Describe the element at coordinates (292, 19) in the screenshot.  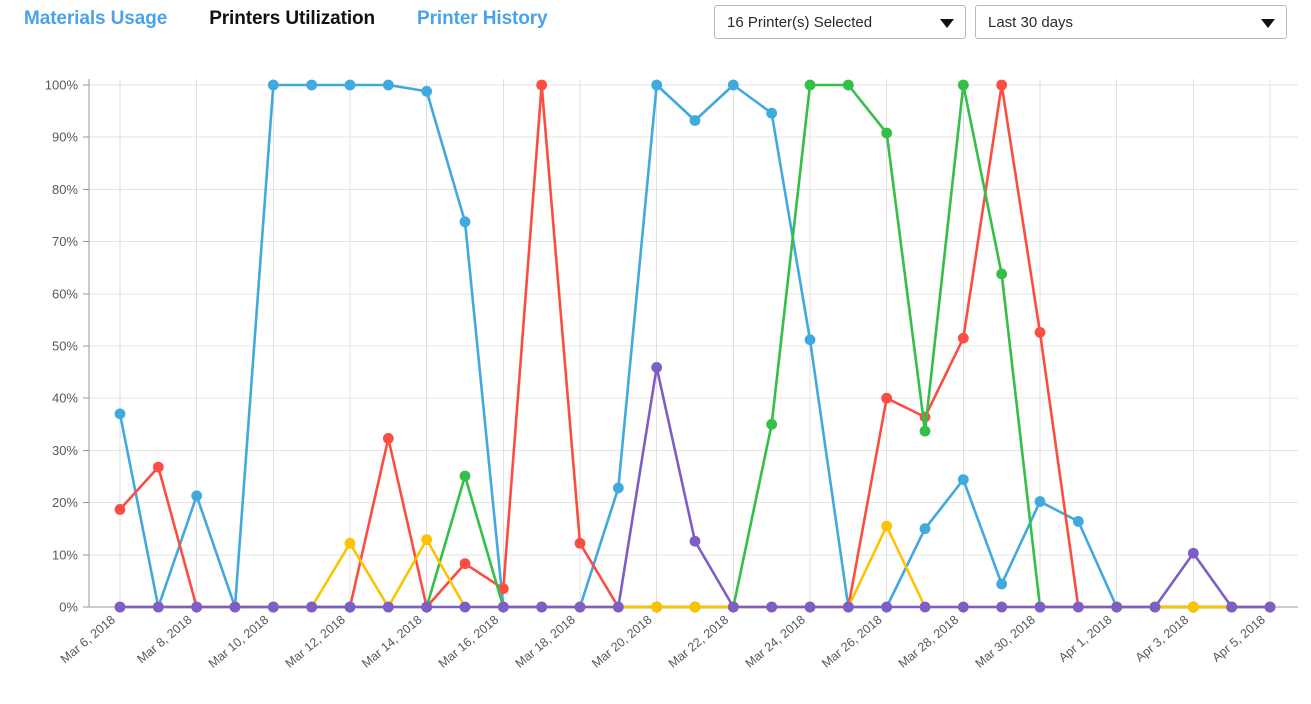
I see `tab-printers-utilization: Printers Utilization` at that location.